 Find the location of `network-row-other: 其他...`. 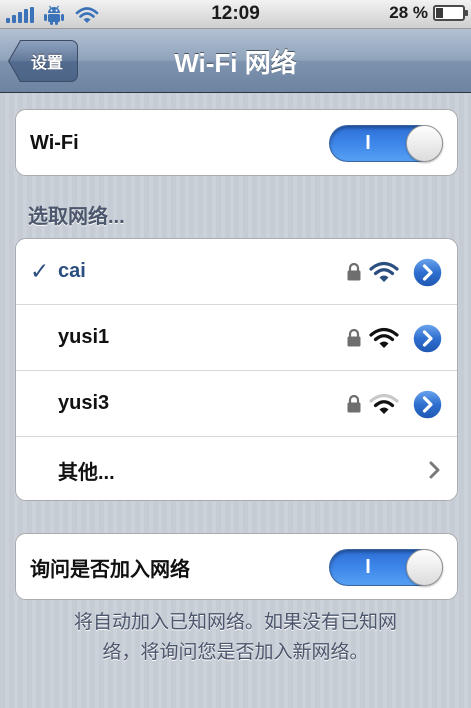

network-row-other: 其他... is located at coordinates (236, 468).